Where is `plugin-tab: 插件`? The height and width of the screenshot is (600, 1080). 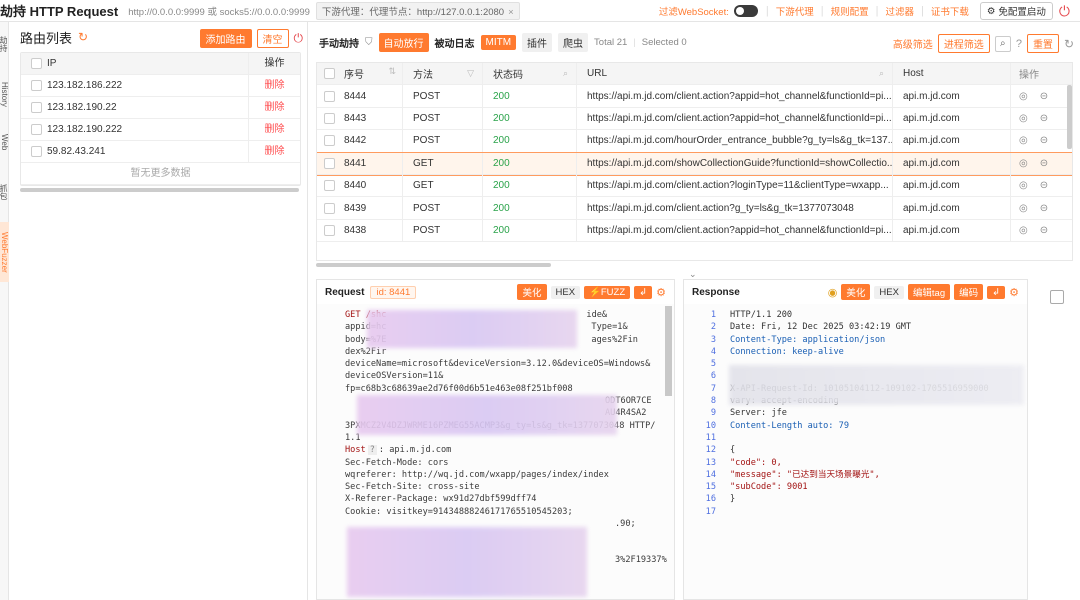
plugin-tab: 插件 is located at coordinates (537, 42).